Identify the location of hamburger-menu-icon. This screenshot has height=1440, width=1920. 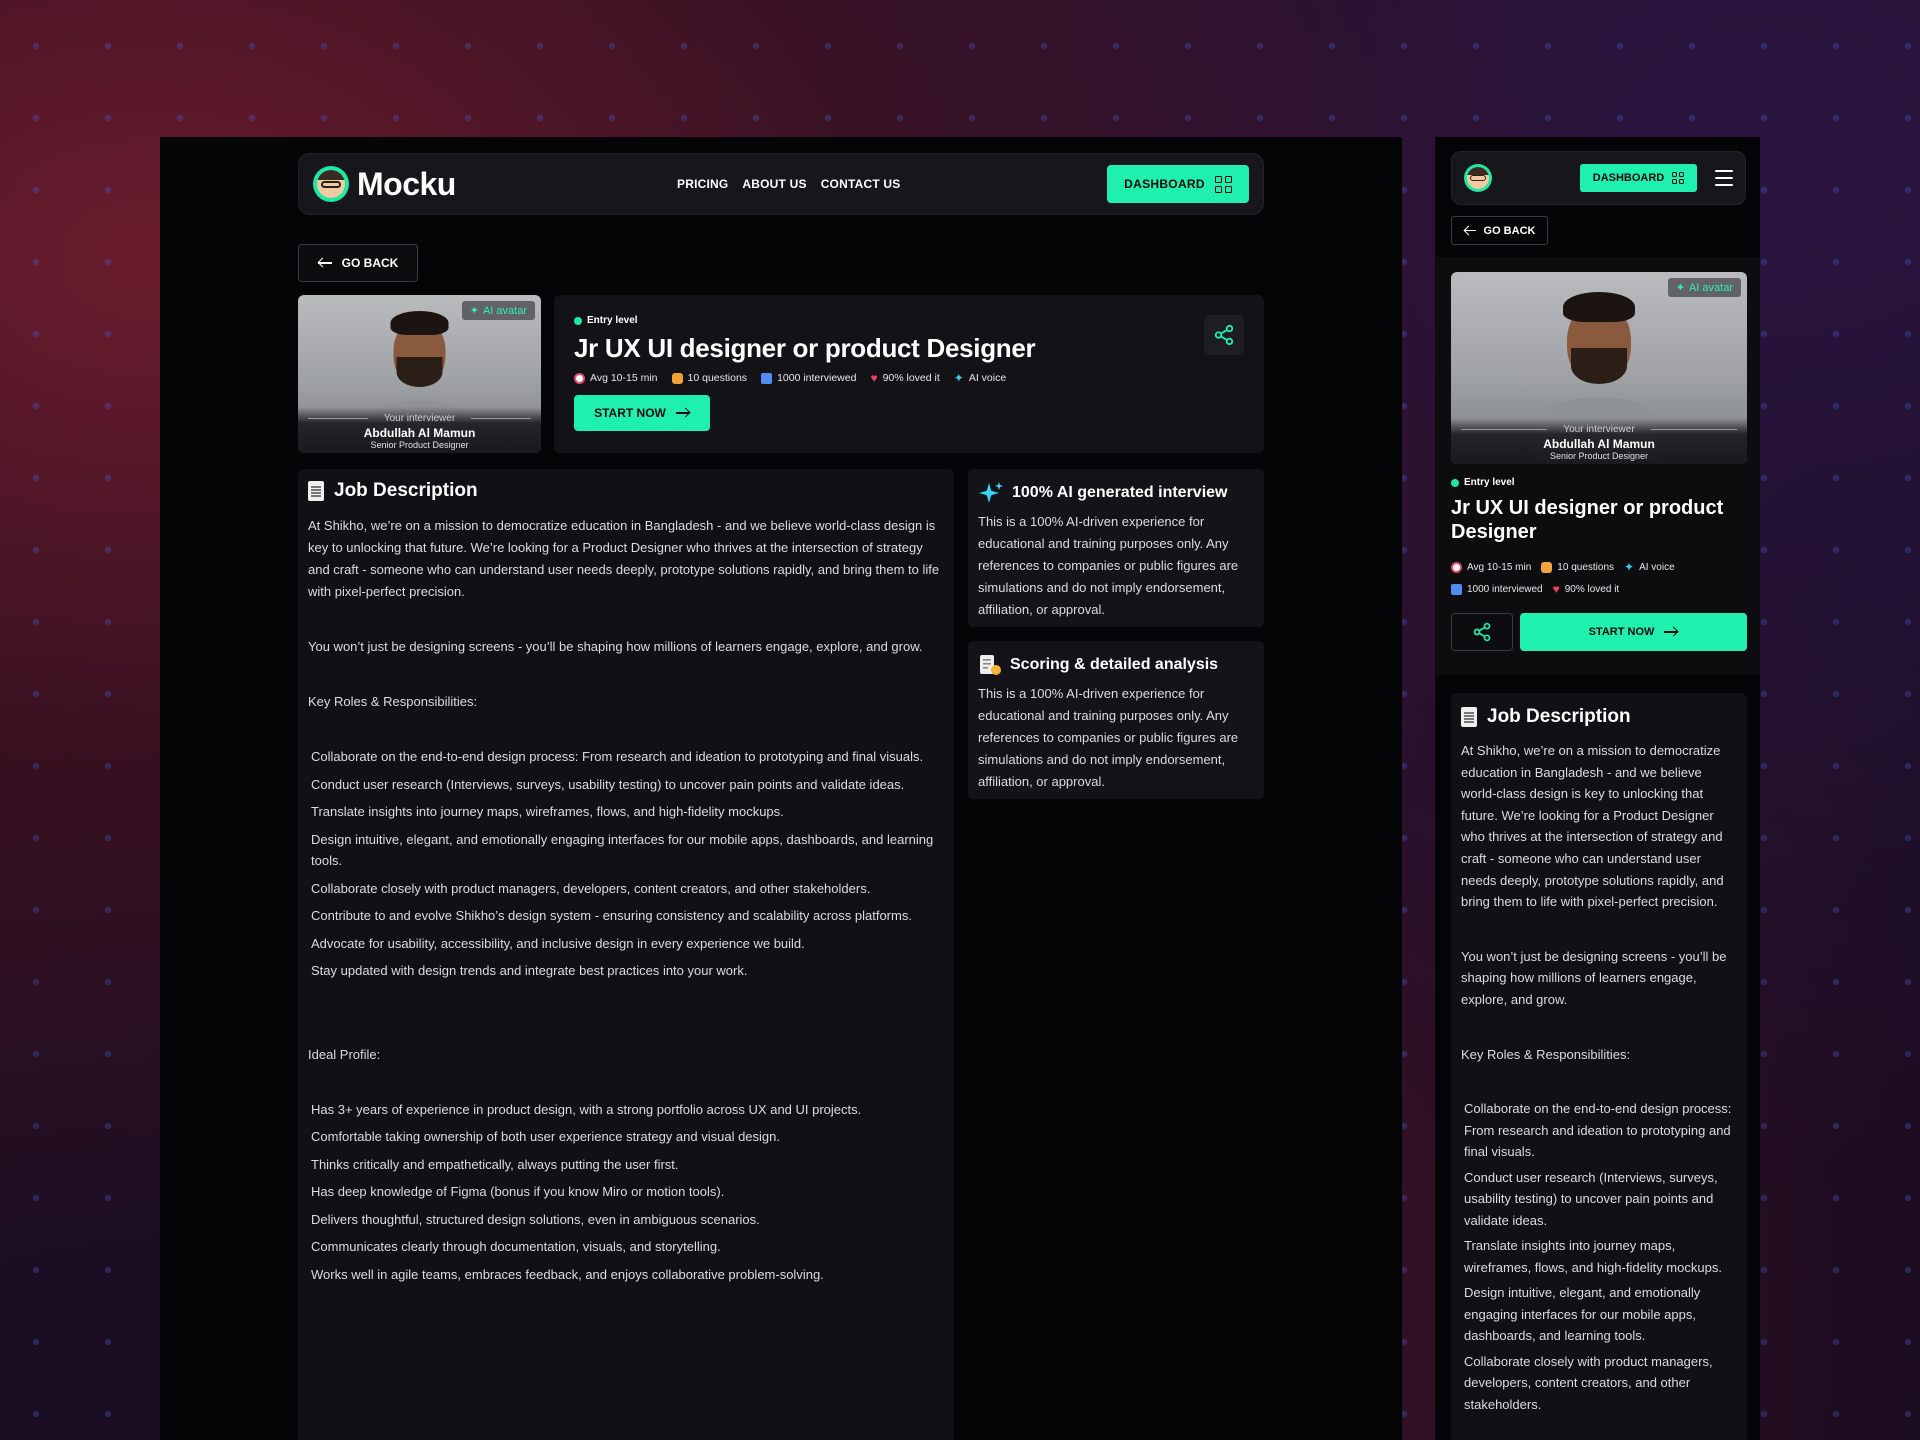
(1724, 178).